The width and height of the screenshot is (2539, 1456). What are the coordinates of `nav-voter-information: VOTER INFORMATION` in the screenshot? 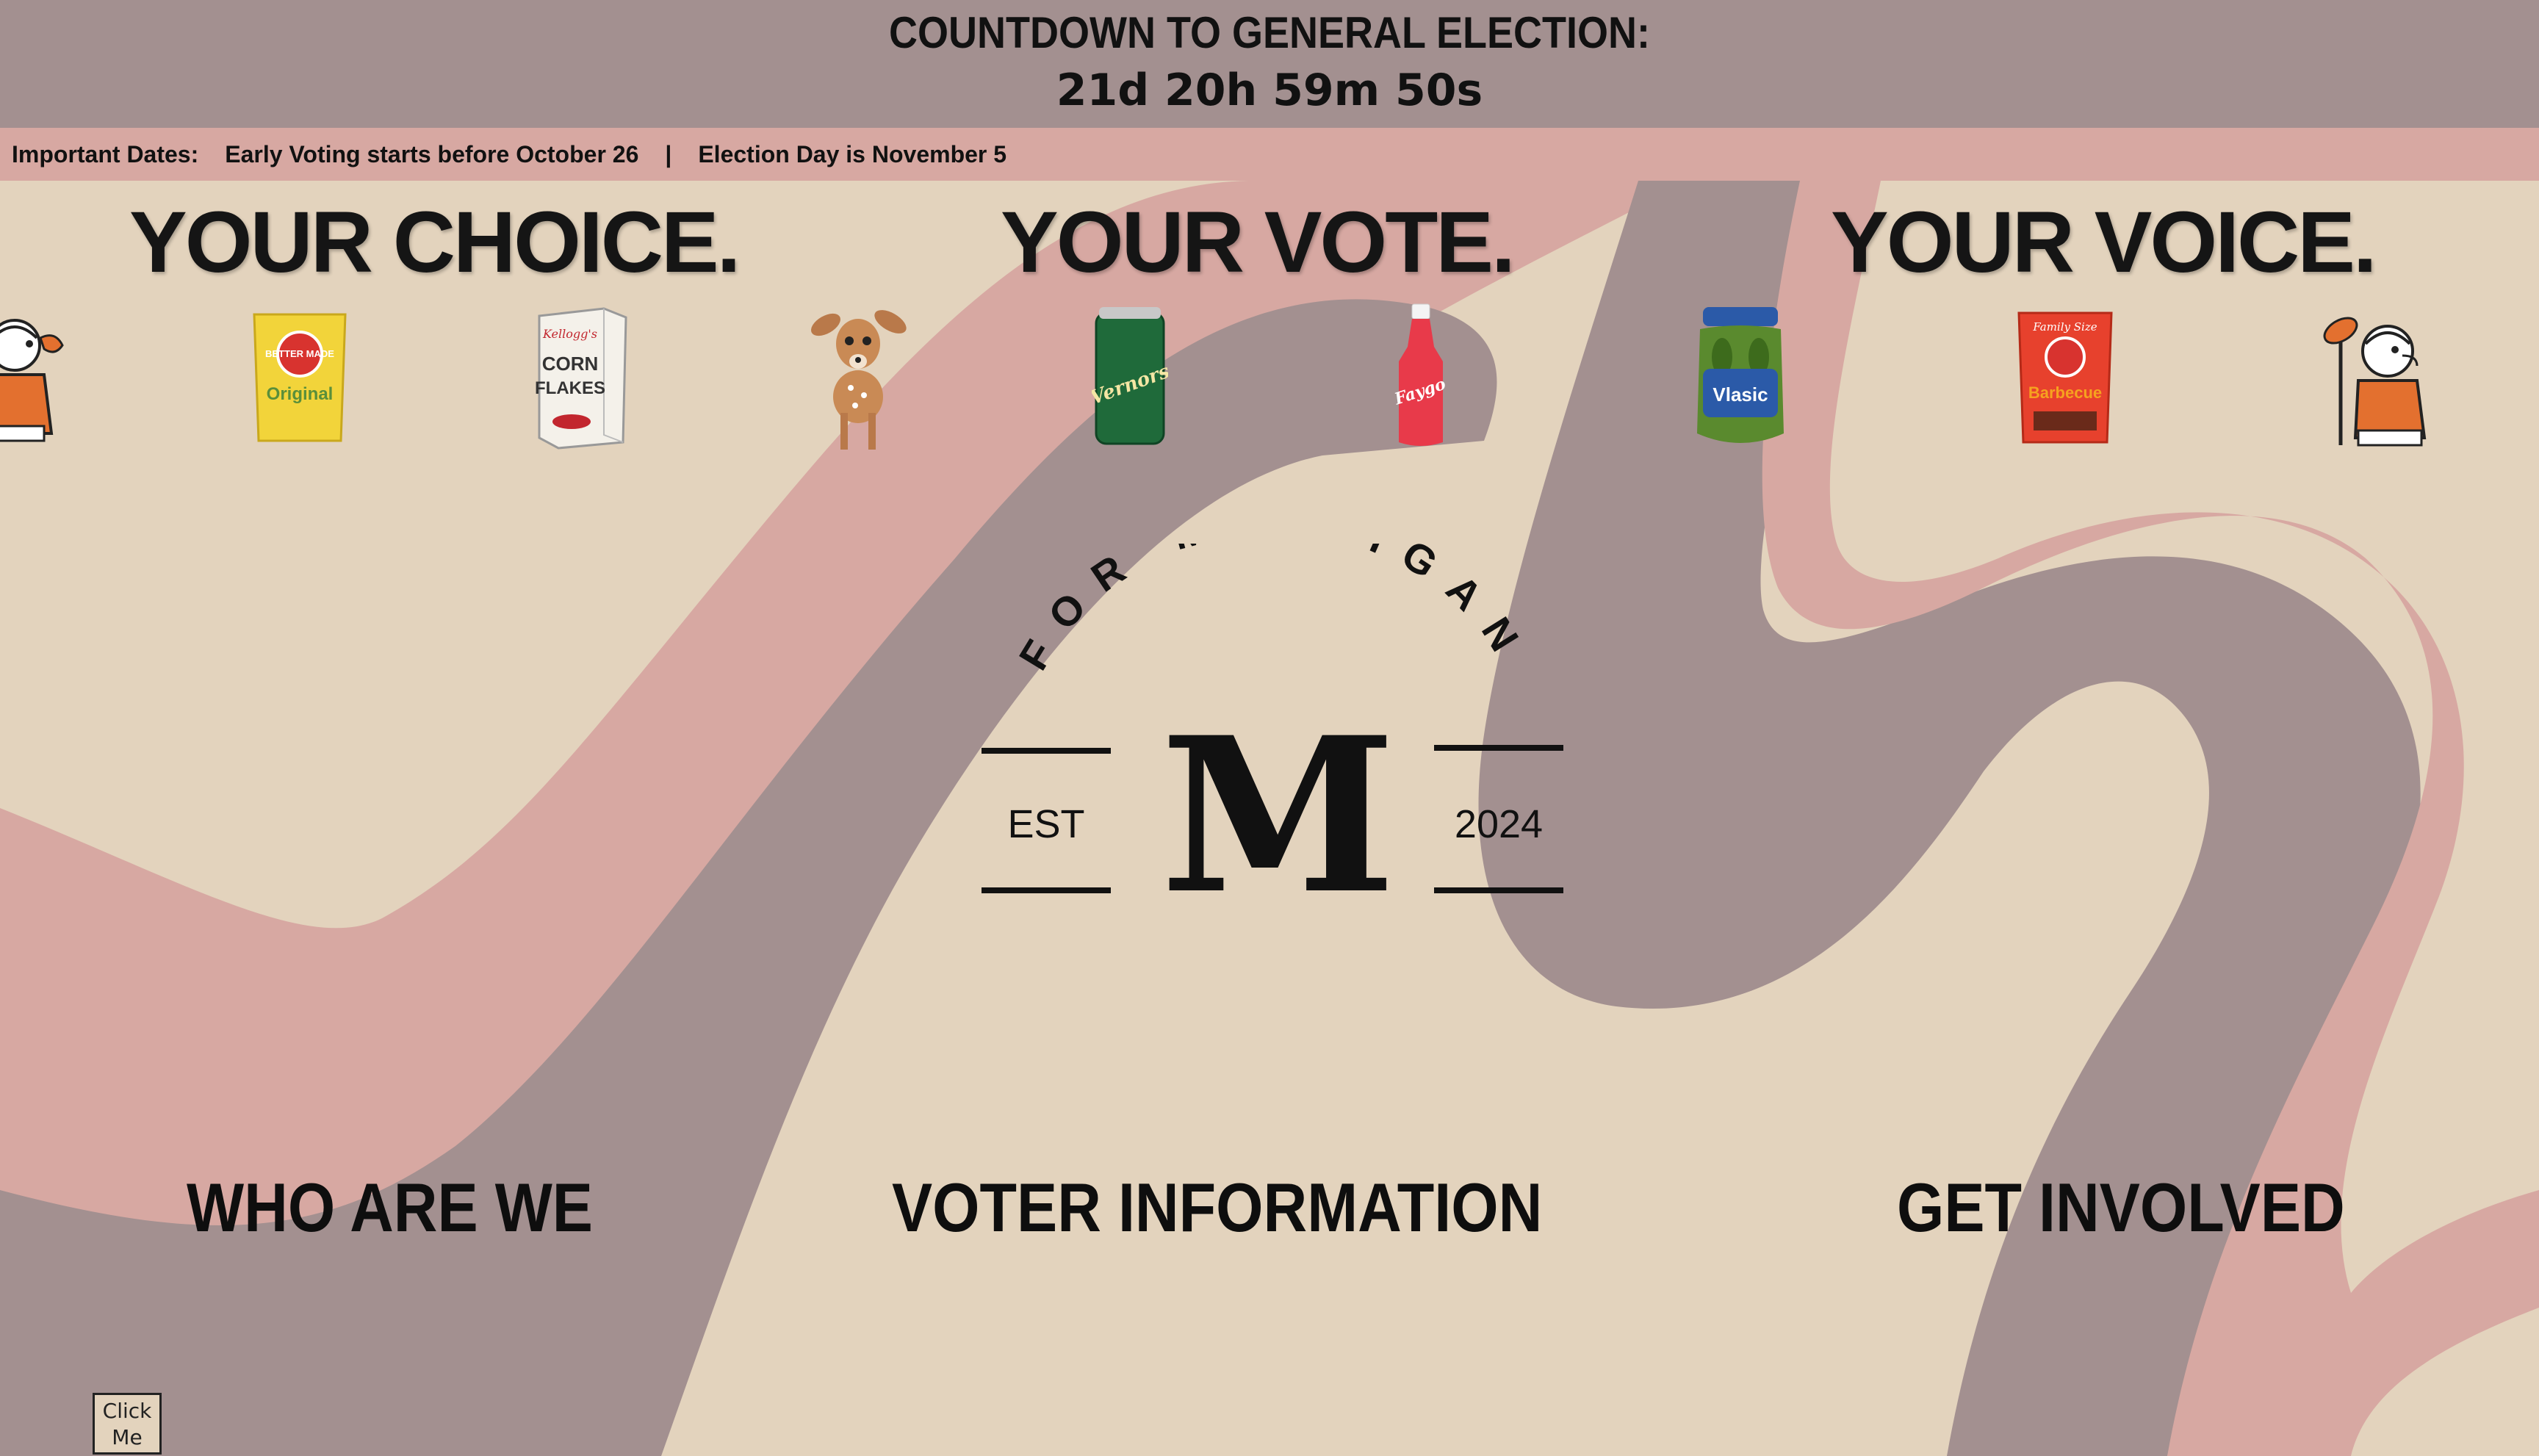 It's located at (1217, 1207).